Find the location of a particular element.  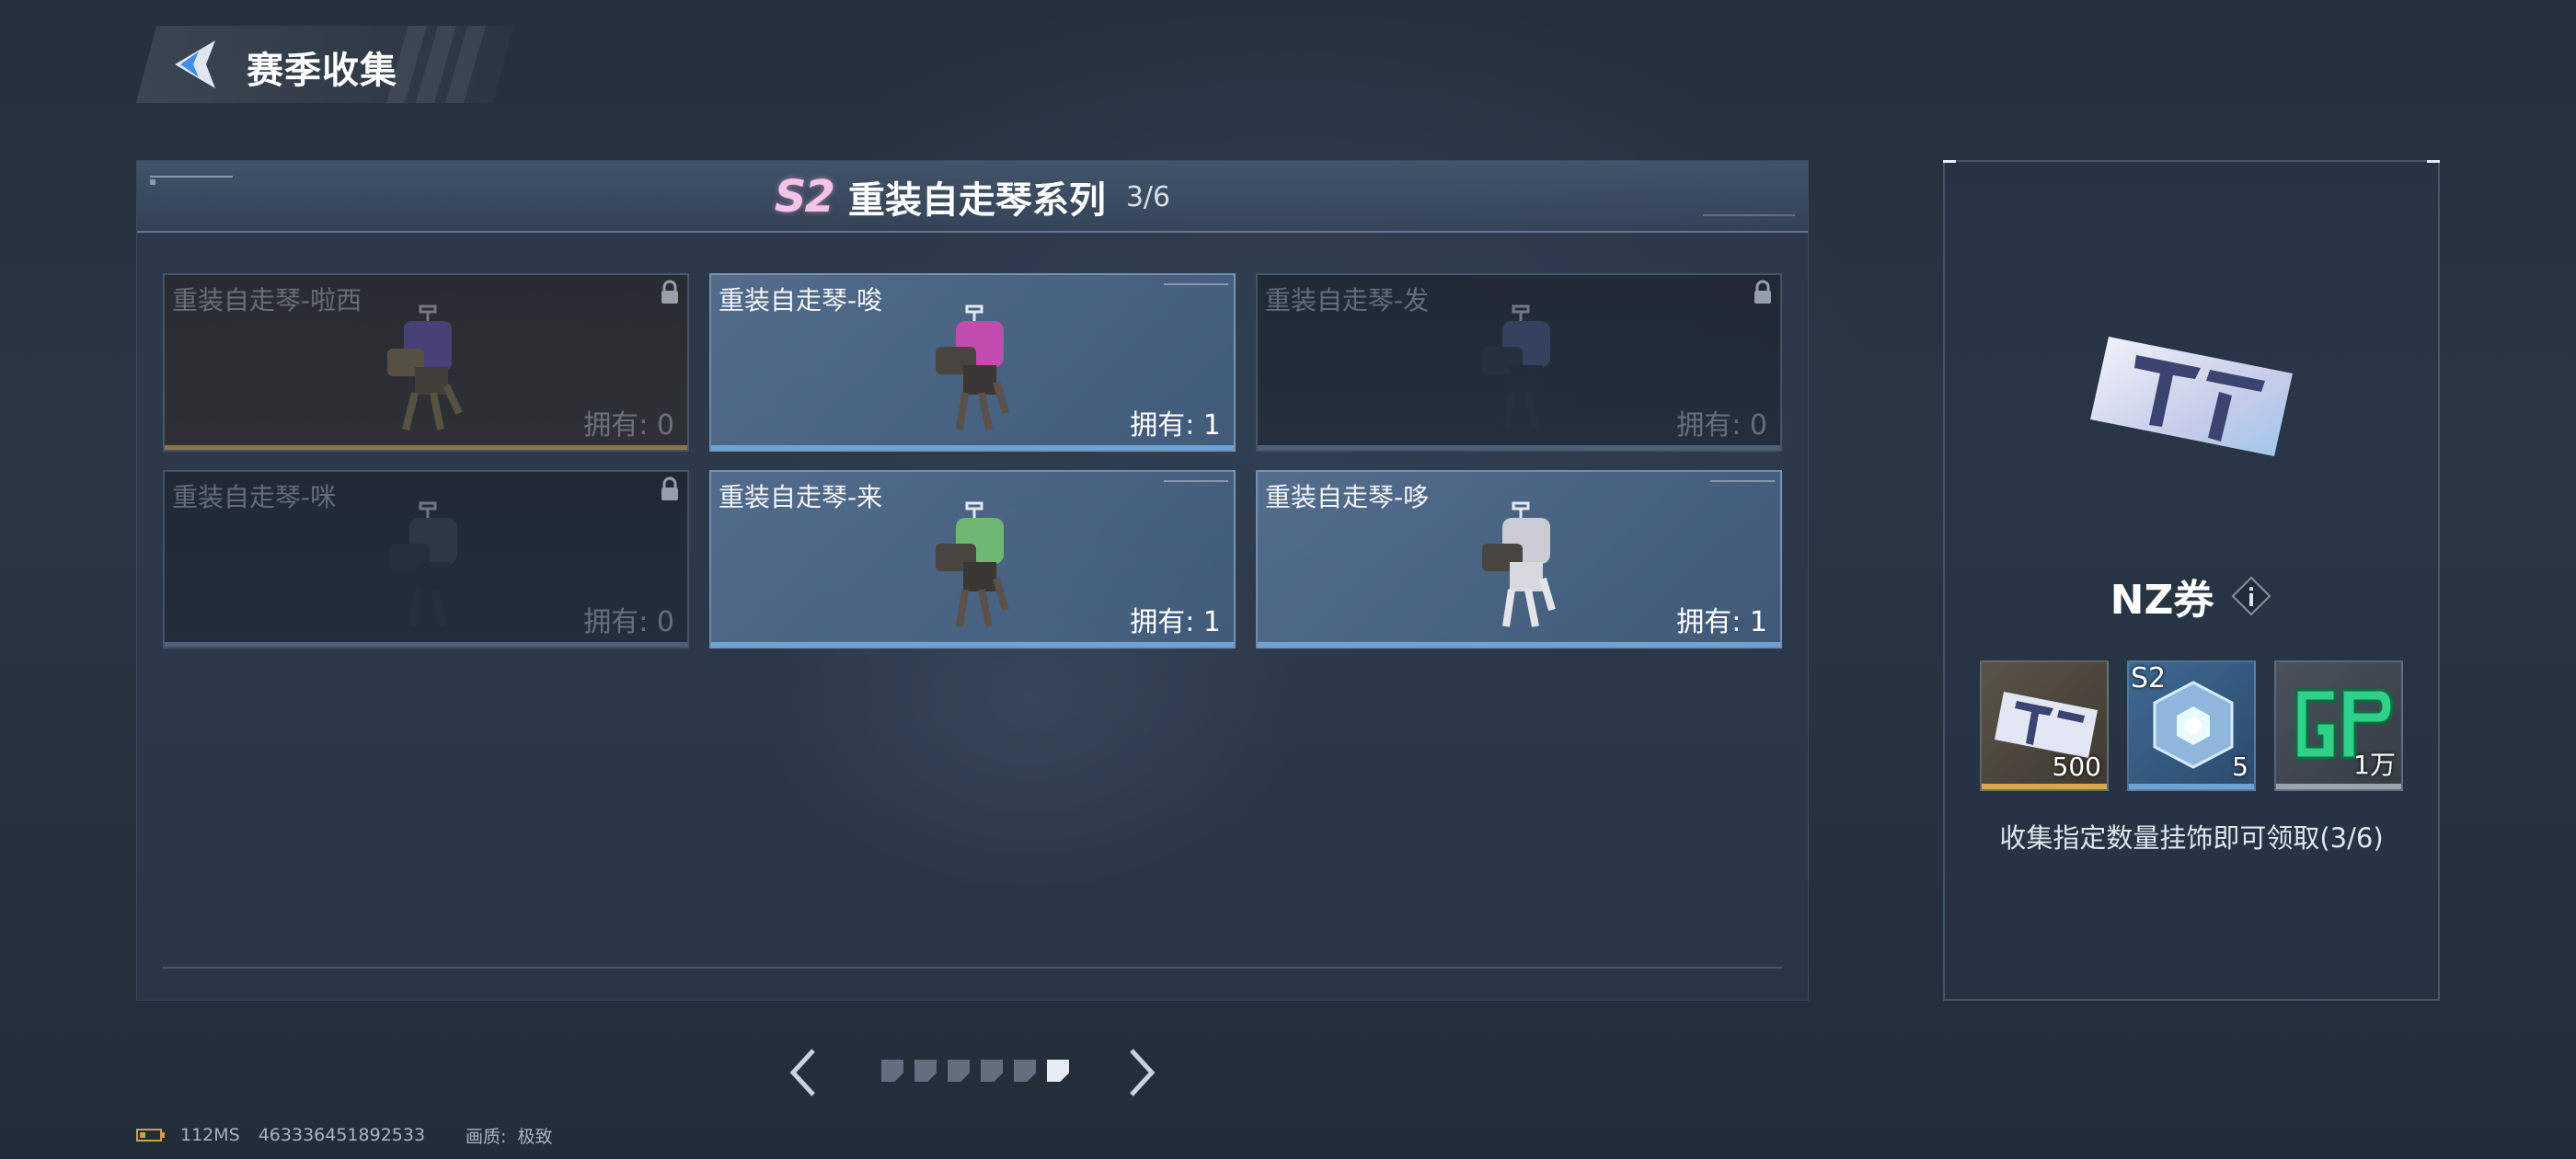

item-name: 重装自走琴-哆 is located at coordinates (1347, 497).